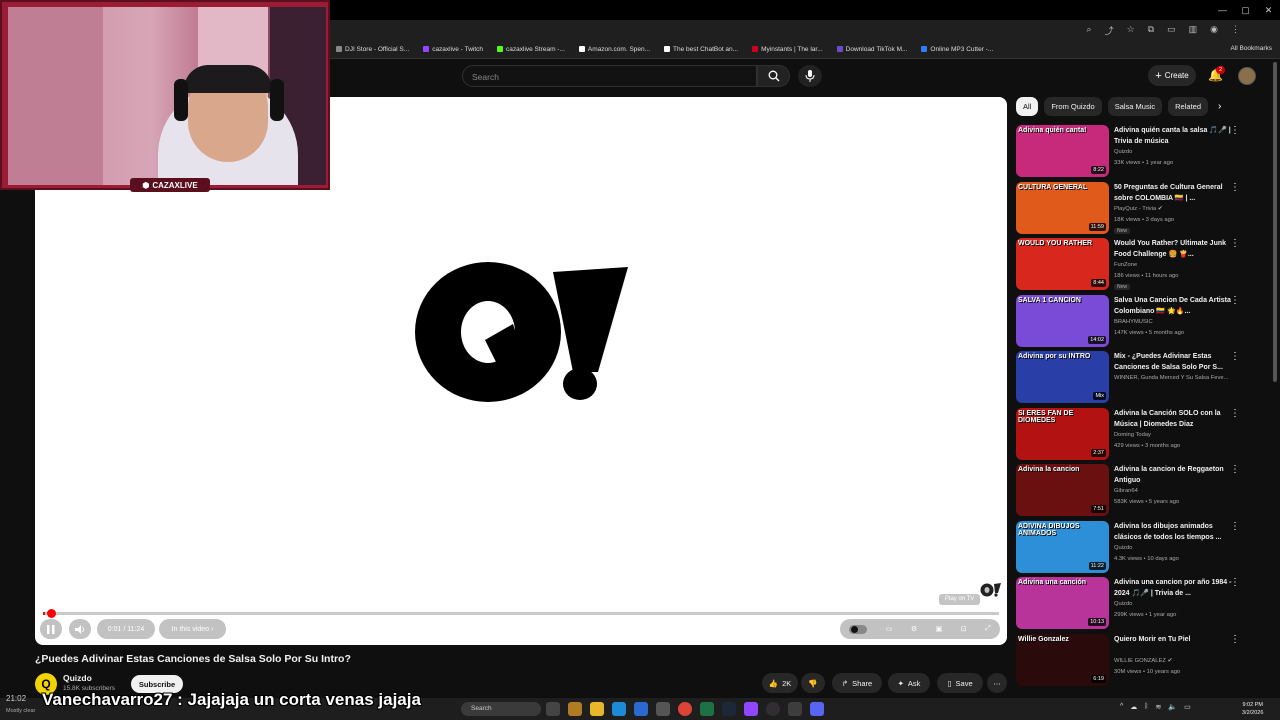  Describe the element at coordinates (1245, 10) in the screenshot. I see `maximize-icon: ▢` at that location.